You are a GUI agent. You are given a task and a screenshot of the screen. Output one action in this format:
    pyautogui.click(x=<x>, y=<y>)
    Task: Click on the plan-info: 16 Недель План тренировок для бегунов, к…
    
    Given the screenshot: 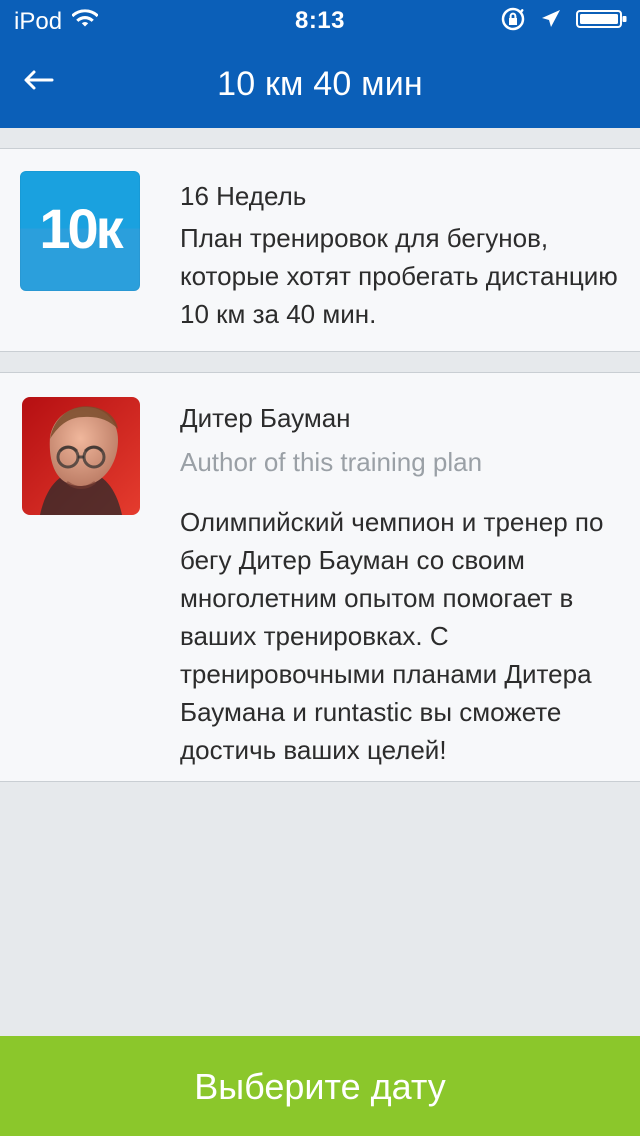 What is the action you would take?
    pyautogui.click(x=400, y=253)
    